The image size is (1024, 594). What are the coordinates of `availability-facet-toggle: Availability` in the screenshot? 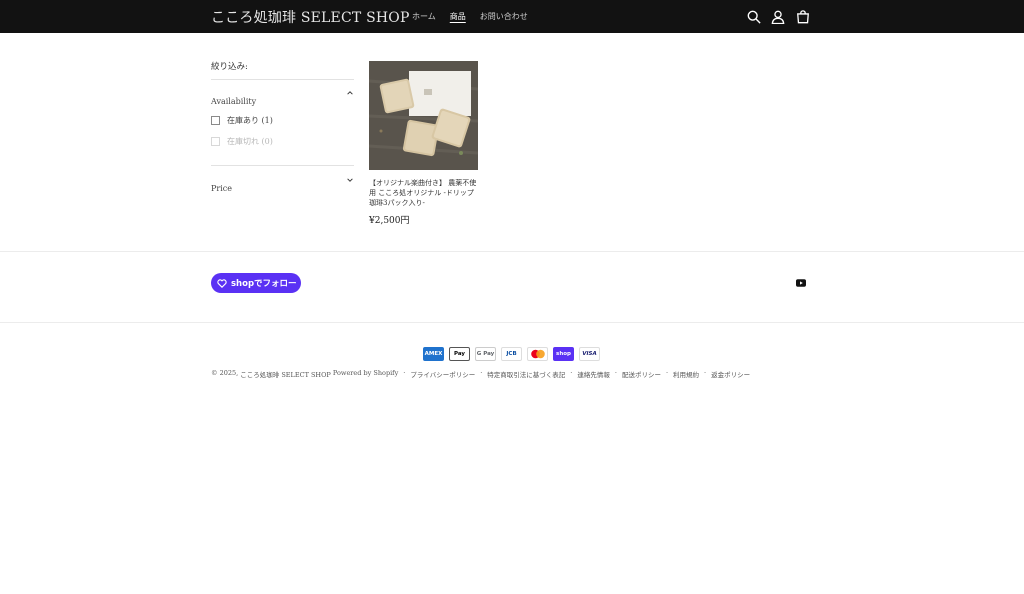 It's located at (282, 98).